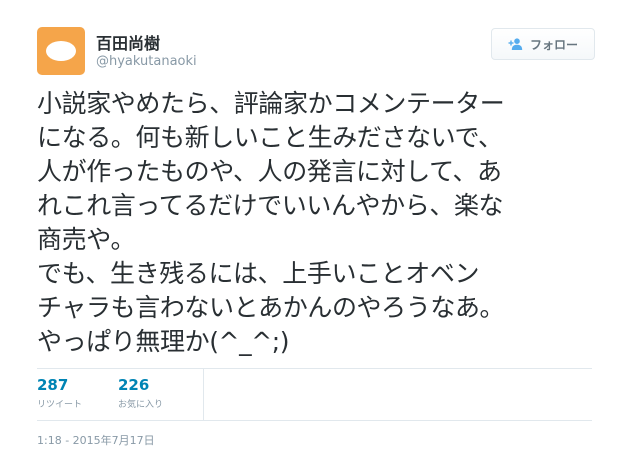 The height and width of the screenshot is (465, 629). I want to click on favorite-count: 226, so click(134, 385).